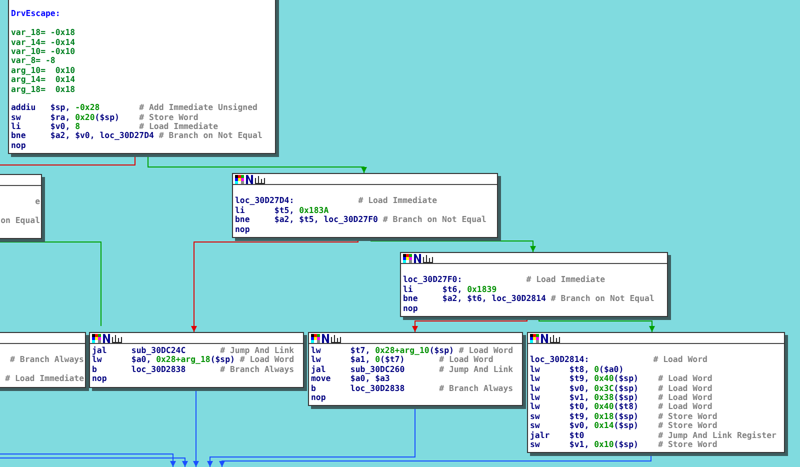 The height and width of the screenshot is (467, 800). I want to click on code-label: loc_30D2814:, so click(560, 360).